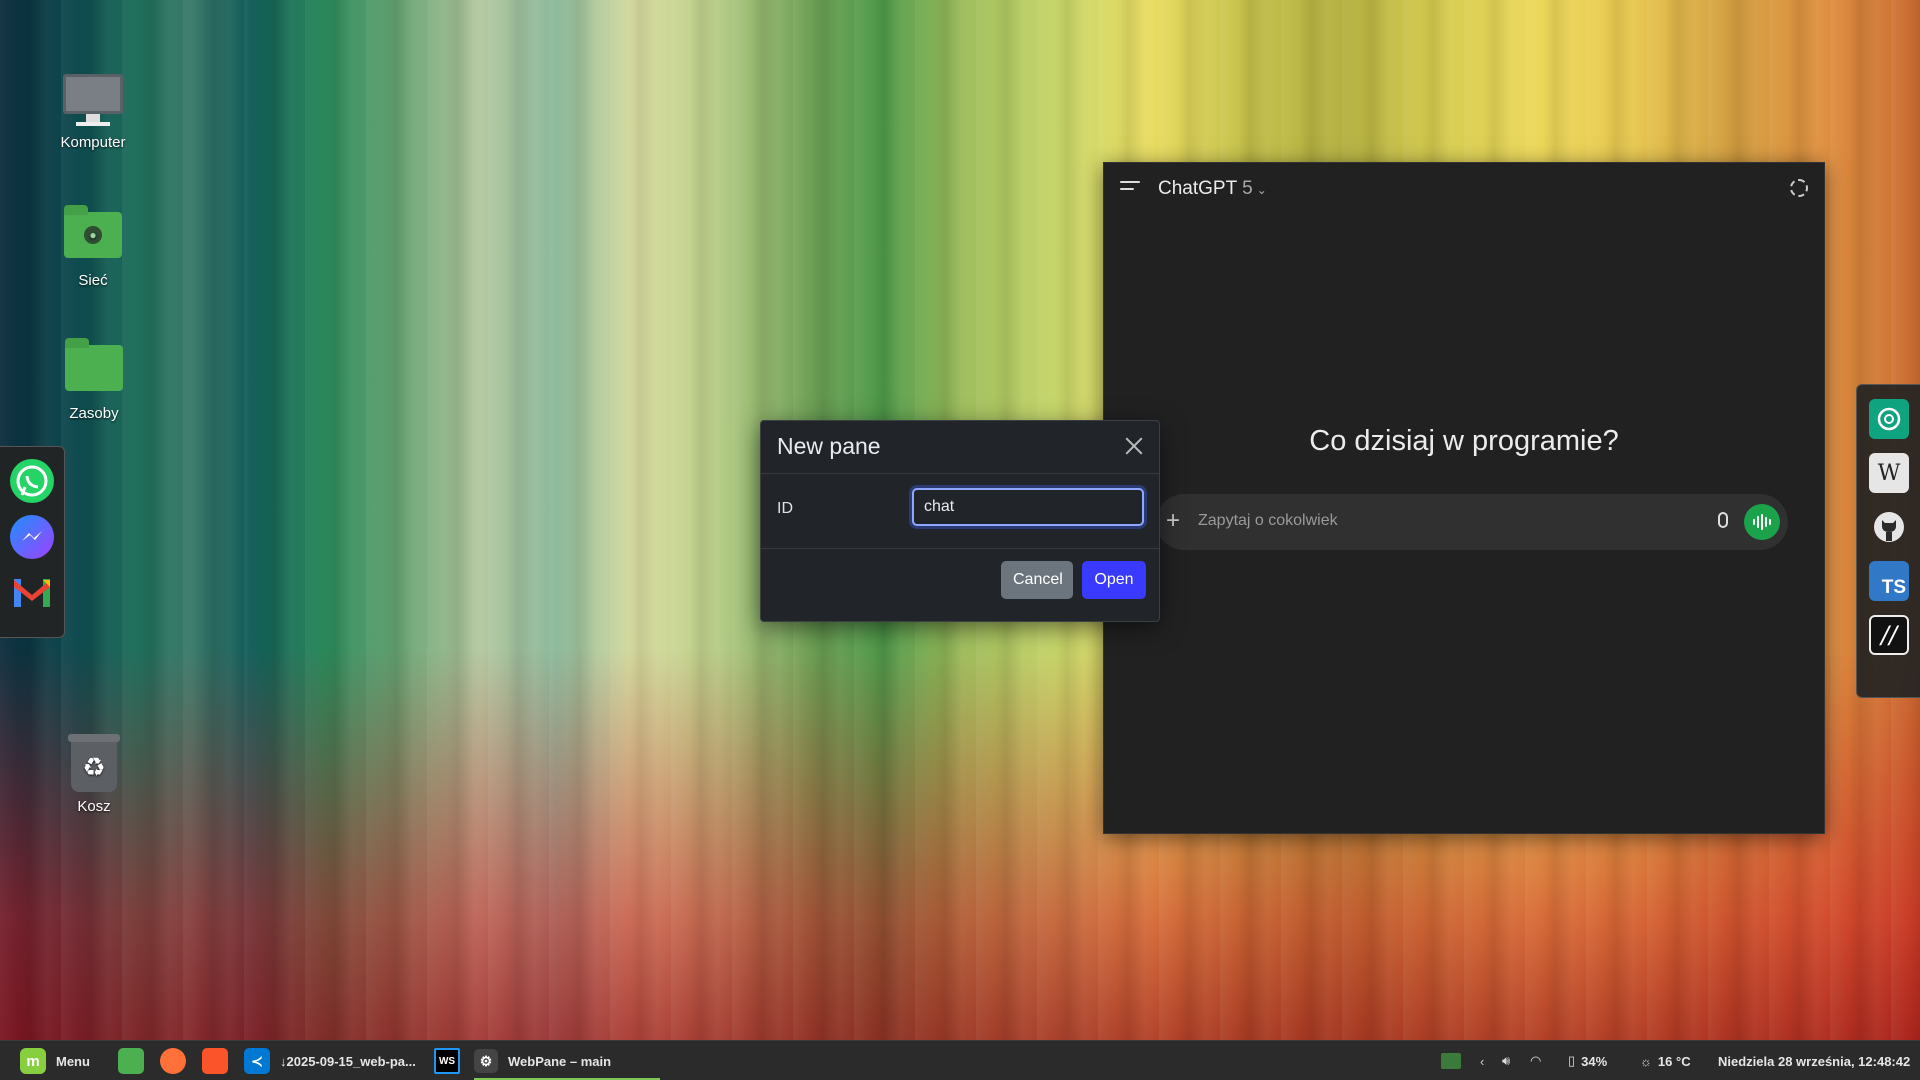  Describe the element at coordinates (94, 764) in the screenshot. I see `trash-icon: ♻` at that location.